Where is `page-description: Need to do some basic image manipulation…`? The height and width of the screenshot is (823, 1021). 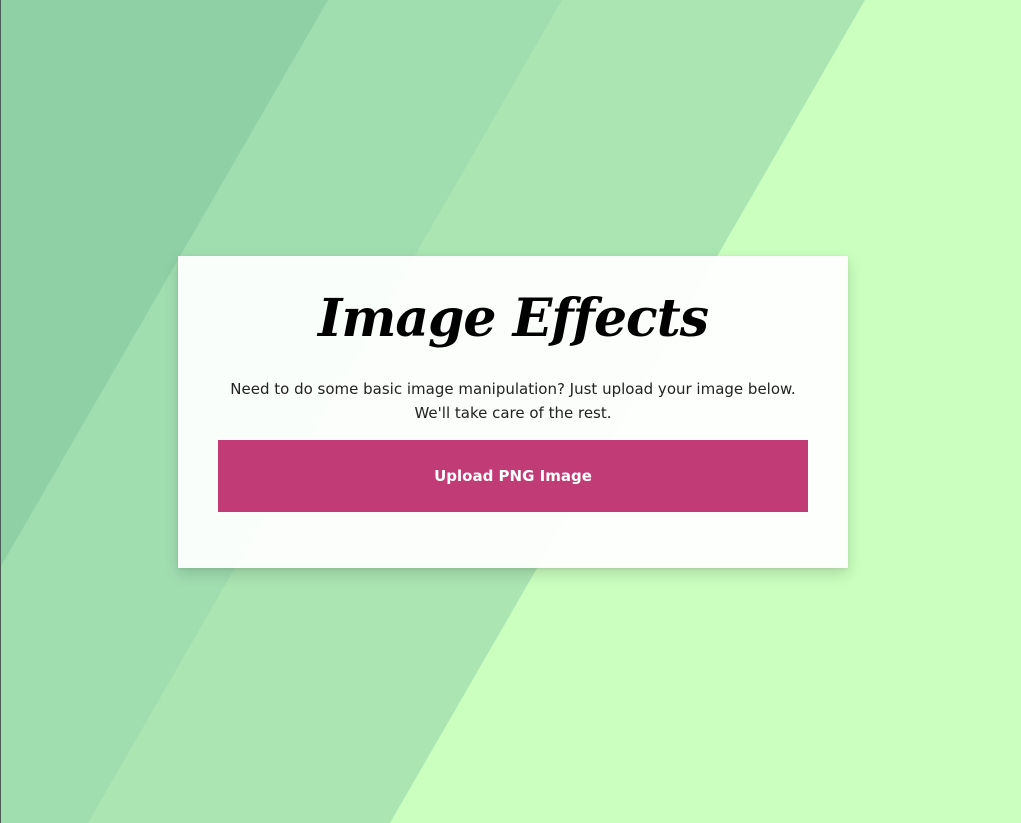
page-description: Need to do some basic image manipulation… is located at coordinates (513, 401).